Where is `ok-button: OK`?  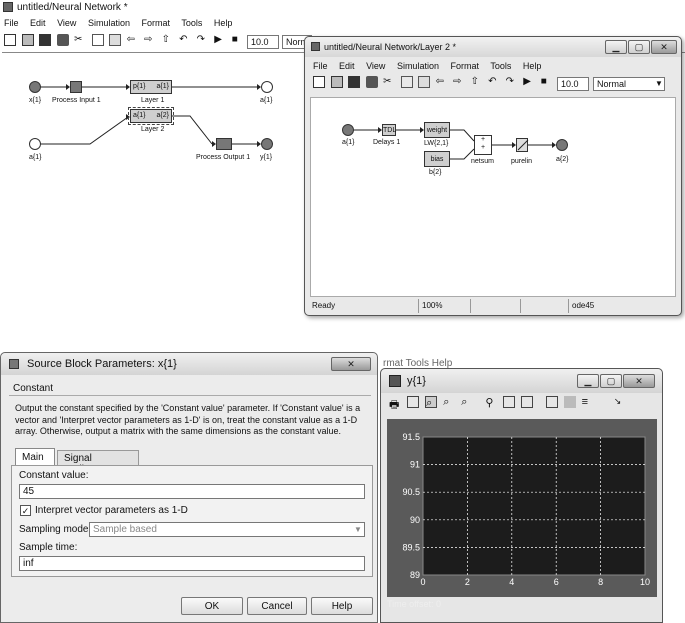
ok-button: OK is located at coordinates (212, 606).